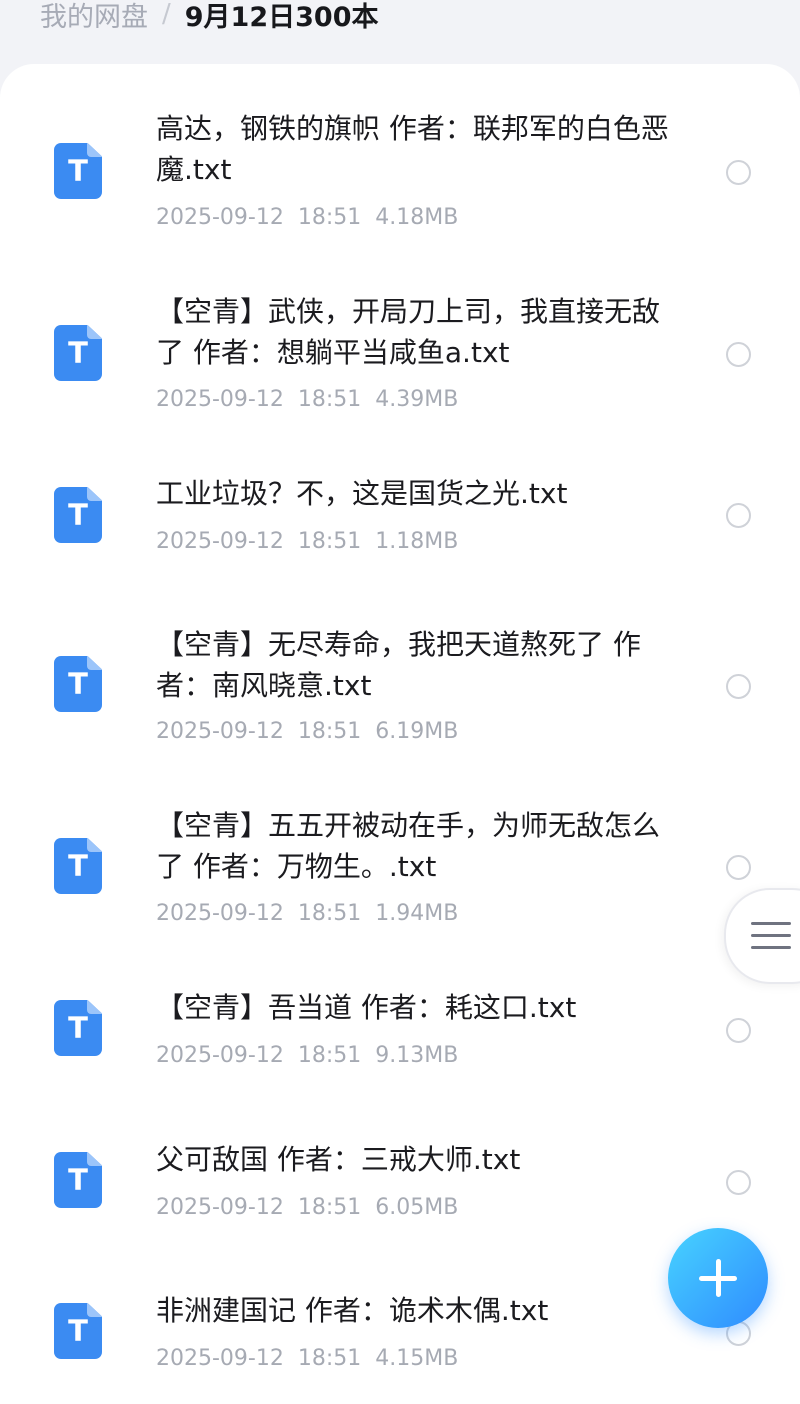 This screenshot has height=1404, width=800. I want to click on file-meta: 2025-09-12 18:51 6.19MB, so click(314, 732).